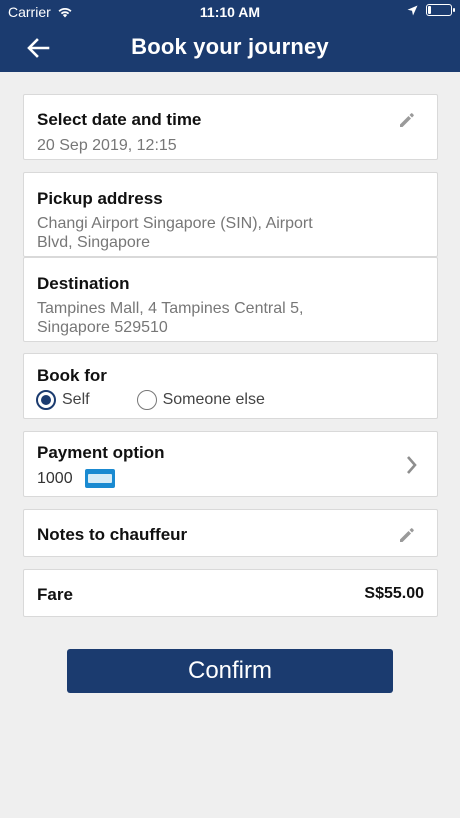 The width and height of the screenshot is (460, 818). What do you see at coordinates (83, 283) in the screenshot?
I see `destination-label: Destination` at bounding box center [83, 283].